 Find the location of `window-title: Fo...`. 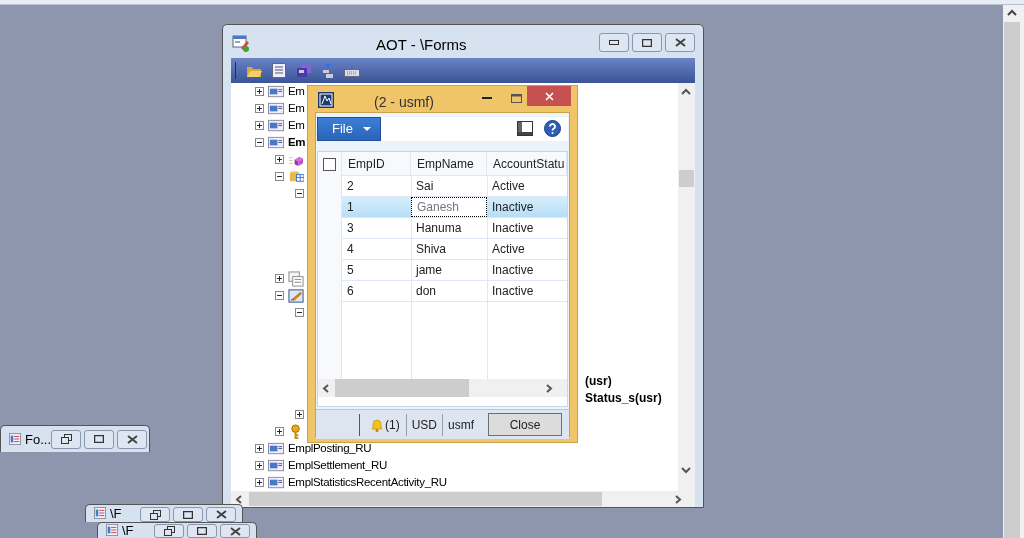

window-title: Fo... is located at coordinates (38, 439).